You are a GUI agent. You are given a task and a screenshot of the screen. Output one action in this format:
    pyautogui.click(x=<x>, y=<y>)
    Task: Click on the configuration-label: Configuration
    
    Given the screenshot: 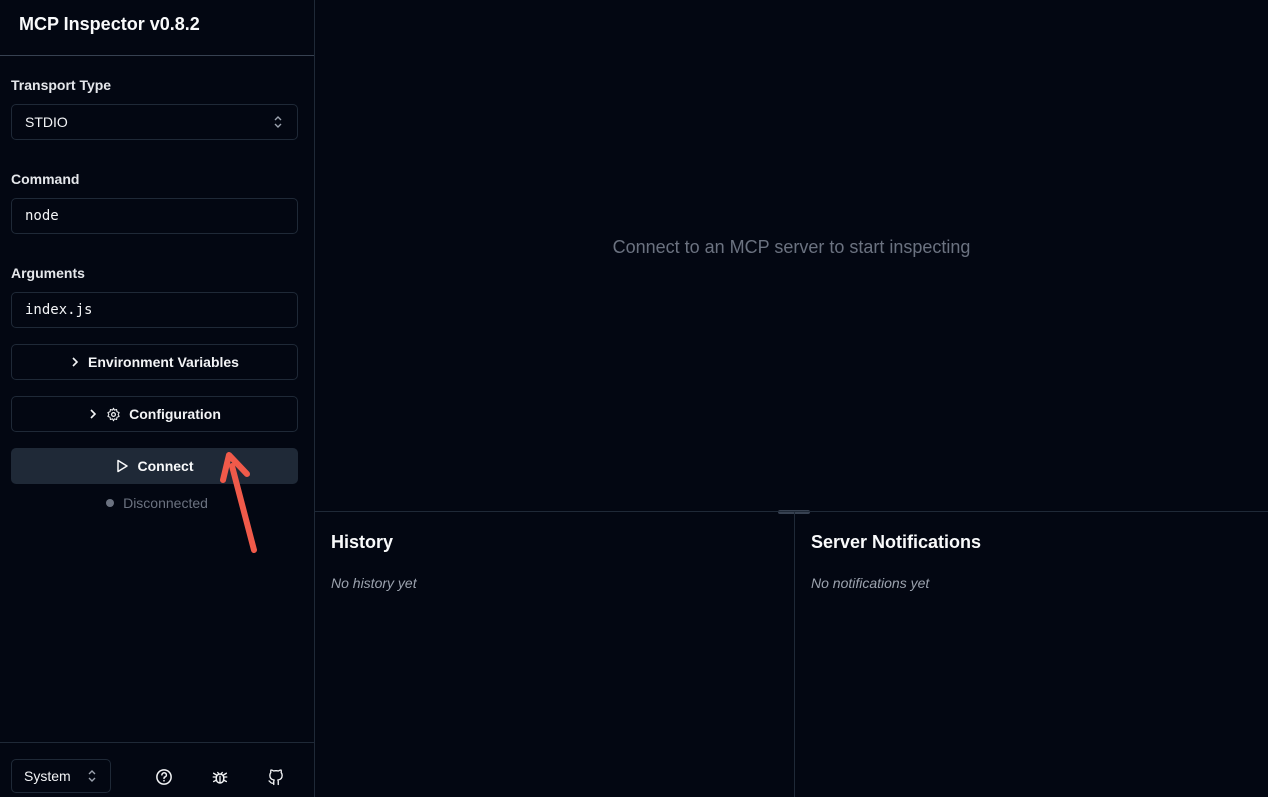 What is the action you would take?
    pyautogui.click(x=175, y=414)
    